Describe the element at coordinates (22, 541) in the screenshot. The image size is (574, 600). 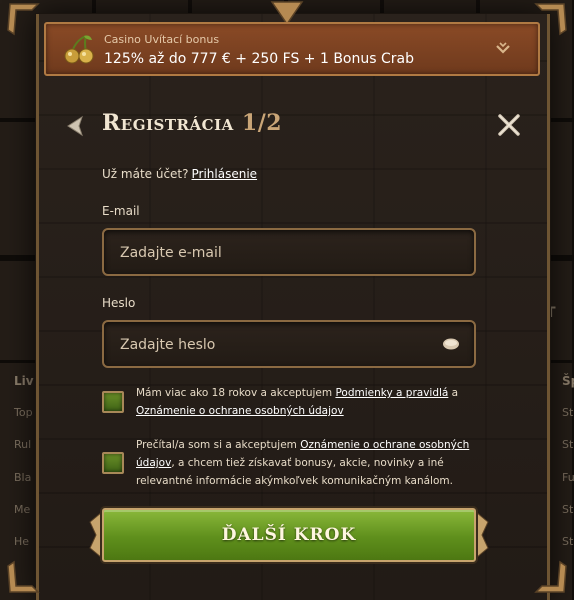
I see `bg-label-left-5: He` at that location.